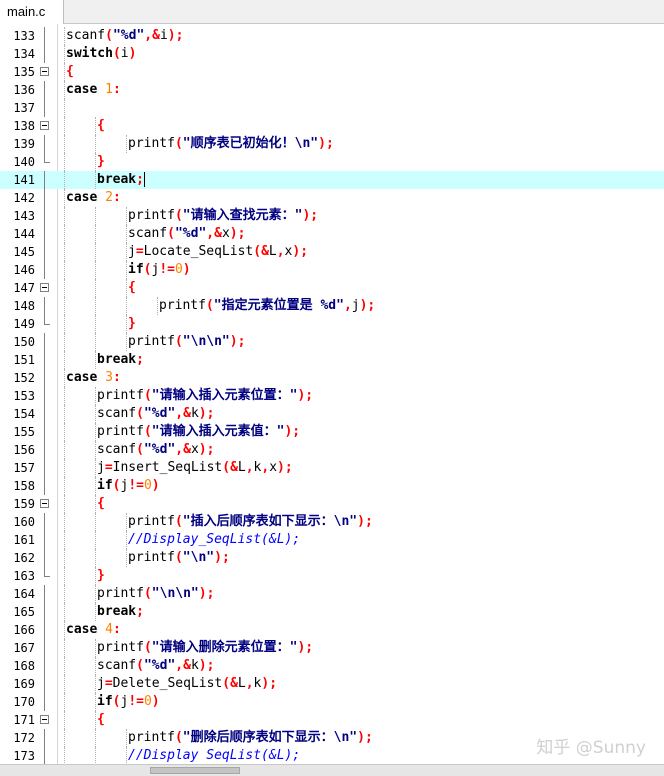  Describe the element at coordinates (156, 35) in the screenshot. I see `code-token-op: &` at that location.